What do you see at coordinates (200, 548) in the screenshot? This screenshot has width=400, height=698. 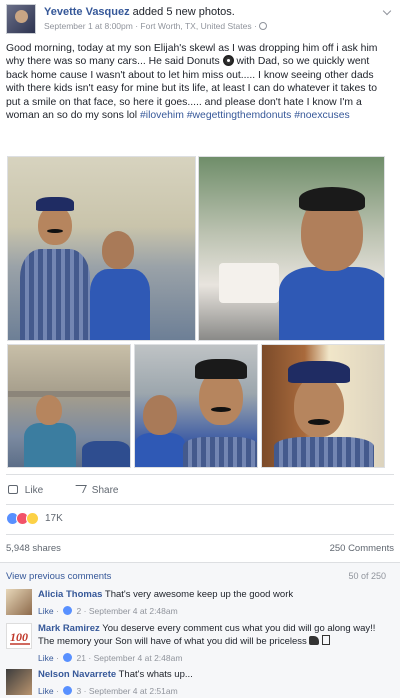 I see `engagement-counts: 5,948 shares 250 Comments` at bounding box center [200, 548].